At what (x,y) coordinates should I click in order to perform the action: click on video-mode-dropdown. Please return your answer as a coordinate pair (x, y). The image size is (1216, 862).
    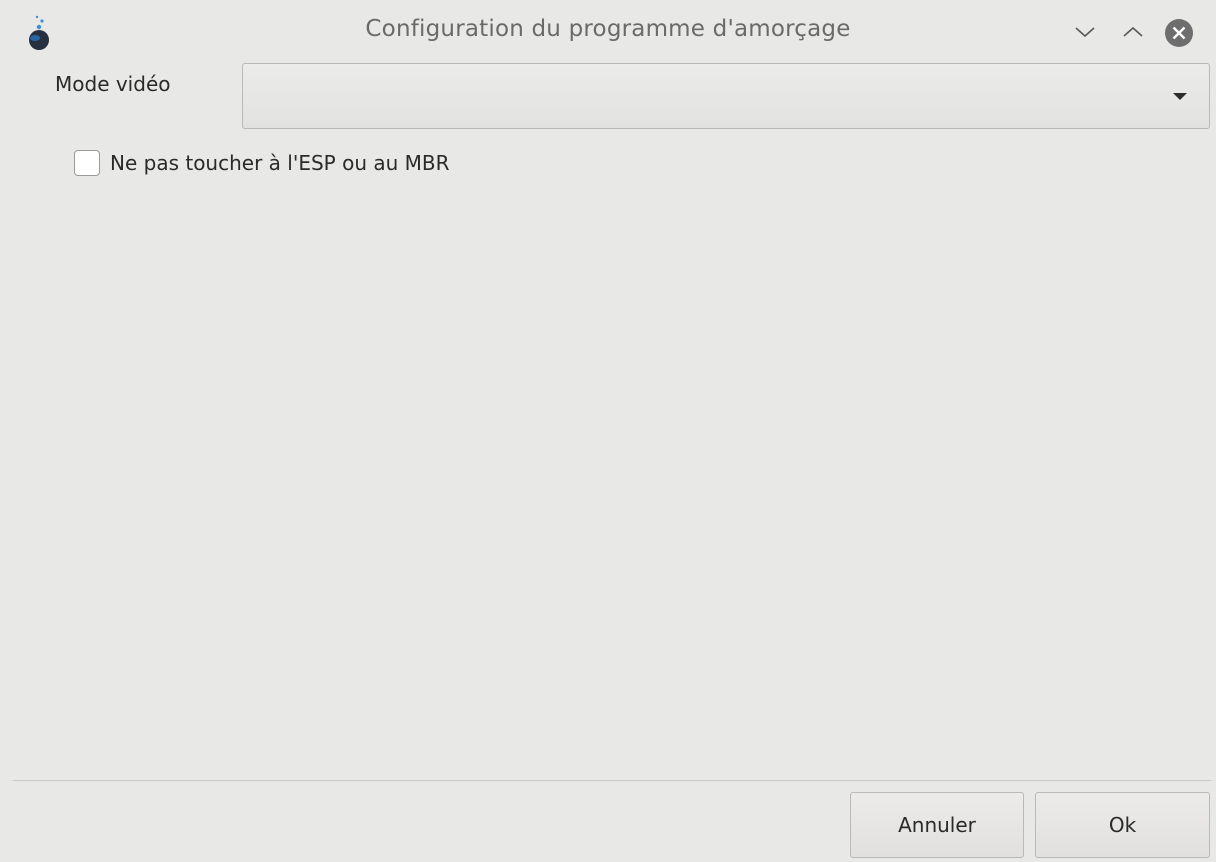
    Looking at the image, I should click on (726, 96).